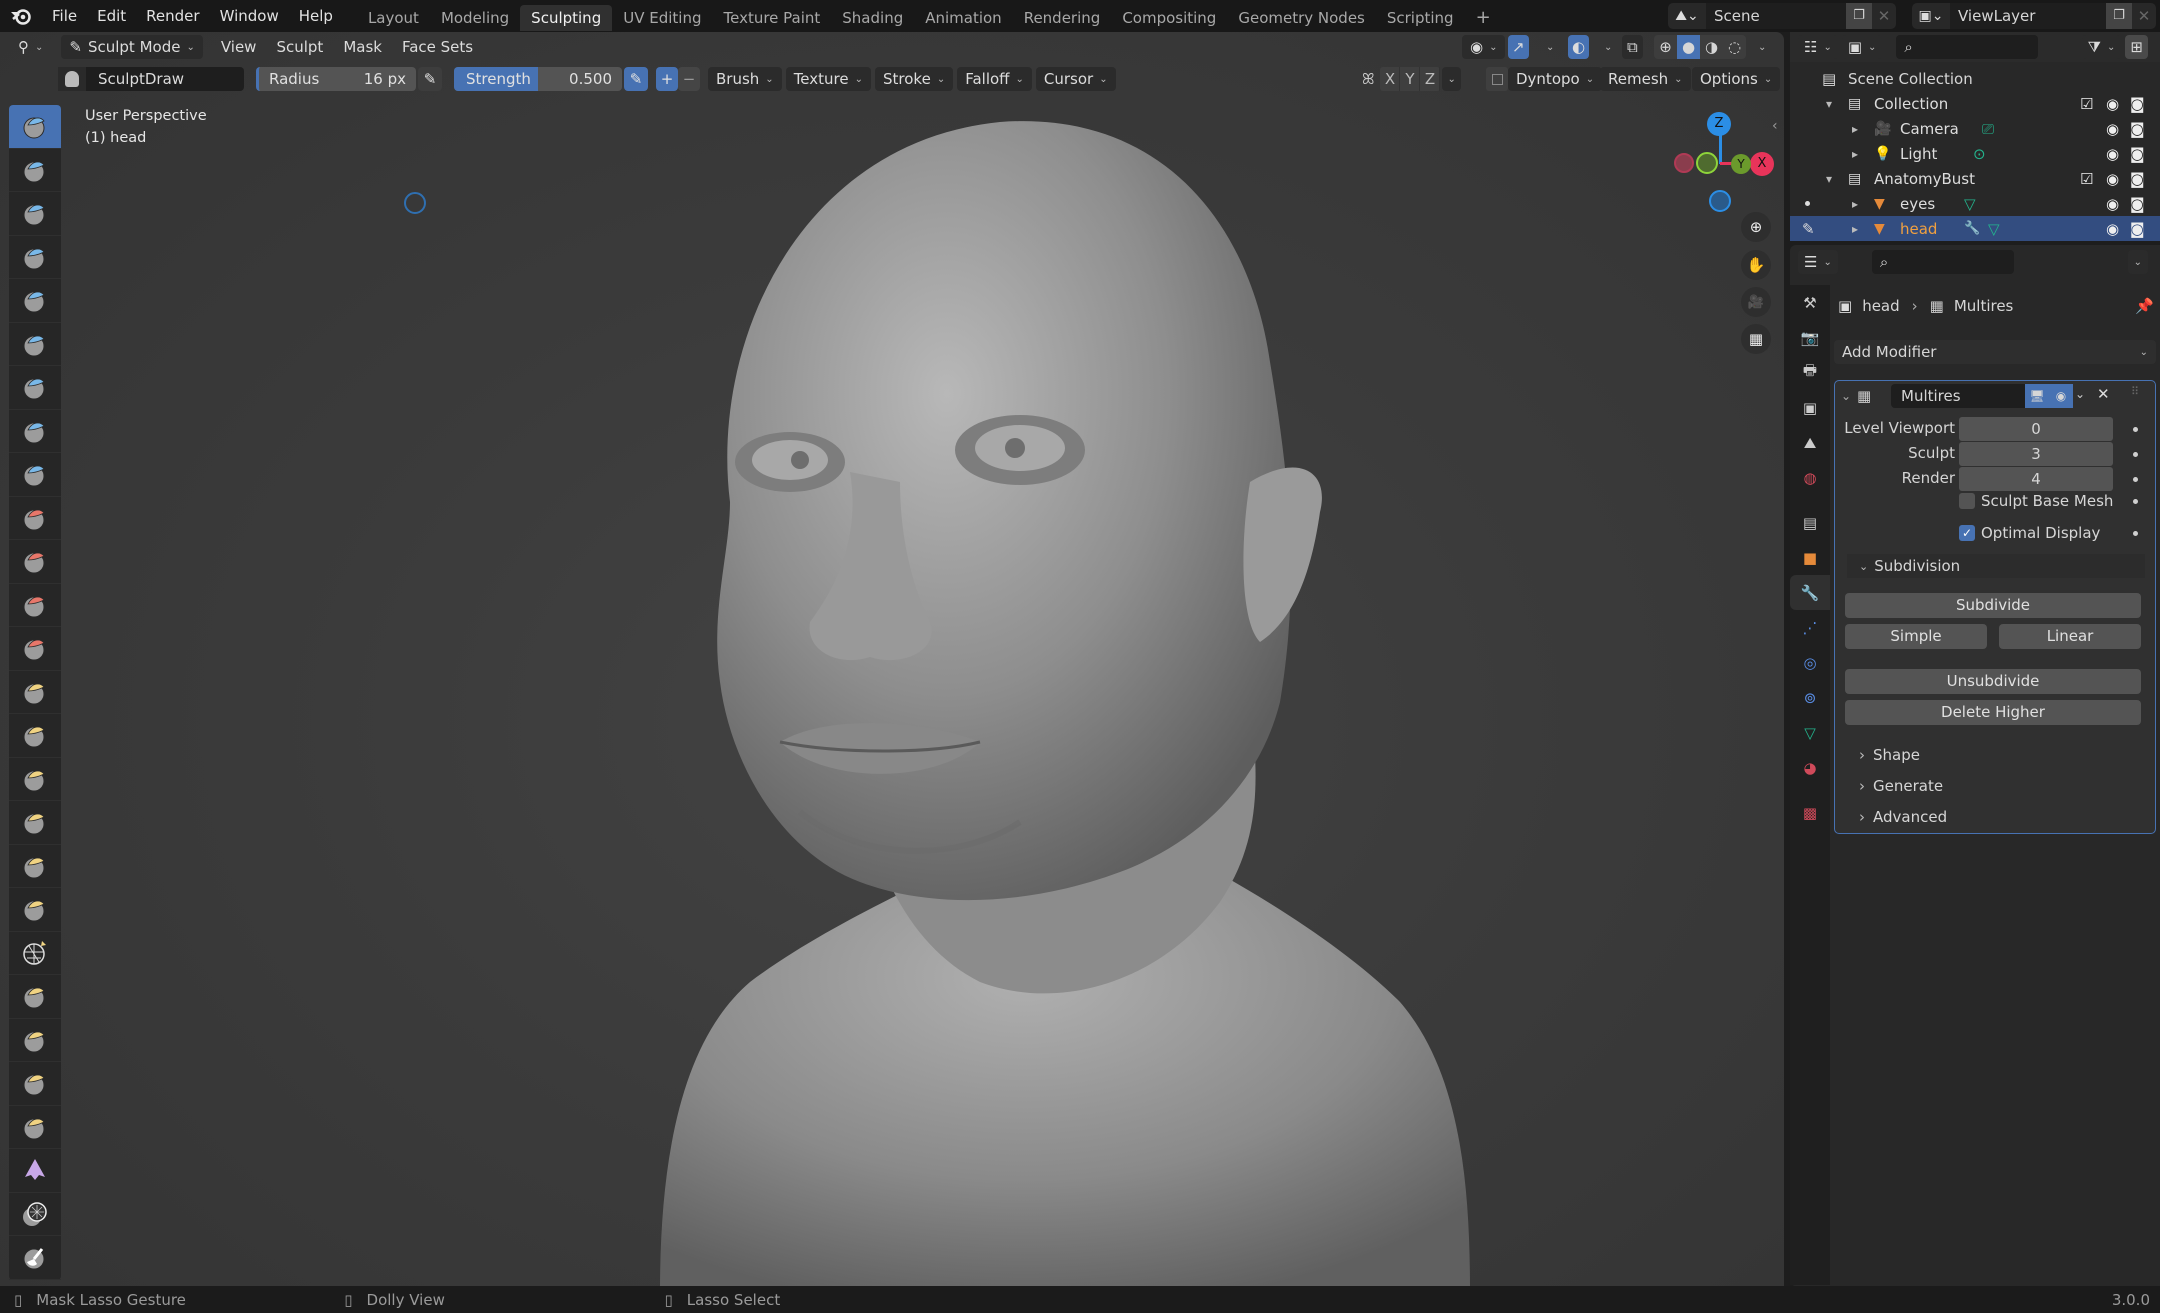  I want to click on properties-search: ⌕, so click(1942, 262).